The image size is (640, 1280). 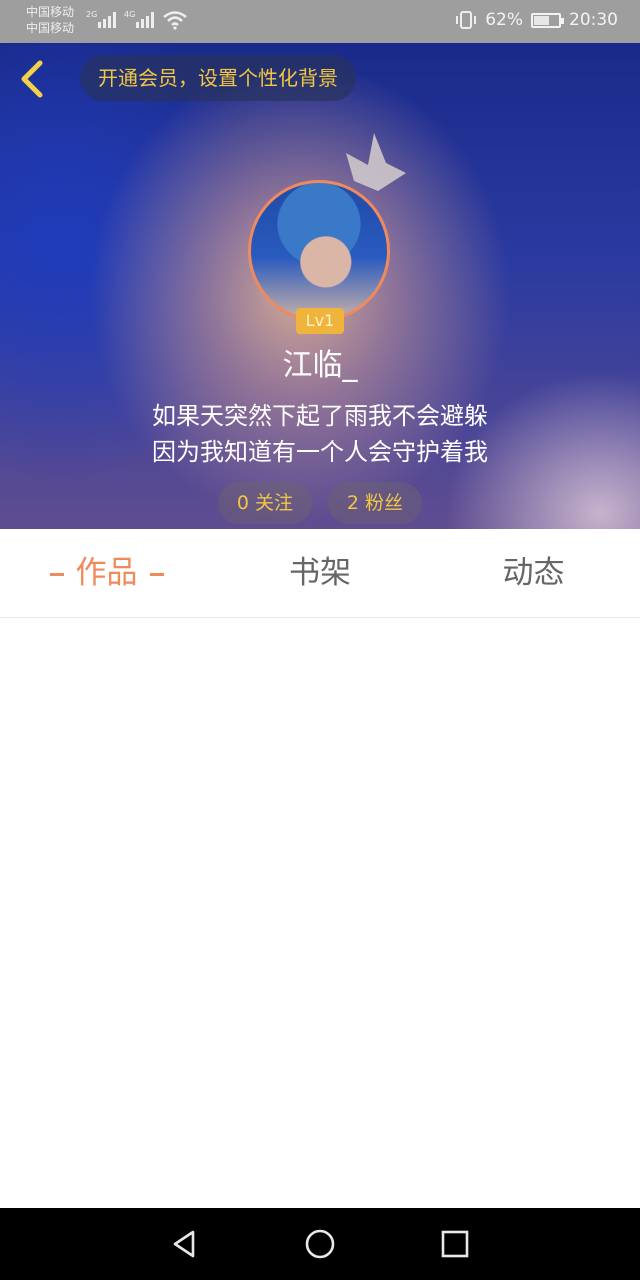 I want to click on tab-works: 作品, so click(x=106, y=573).